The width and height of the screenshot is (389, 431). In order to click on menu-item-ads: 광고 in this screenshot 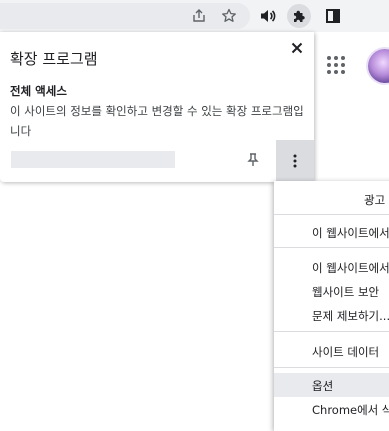, I will do `click(331, 199)`.